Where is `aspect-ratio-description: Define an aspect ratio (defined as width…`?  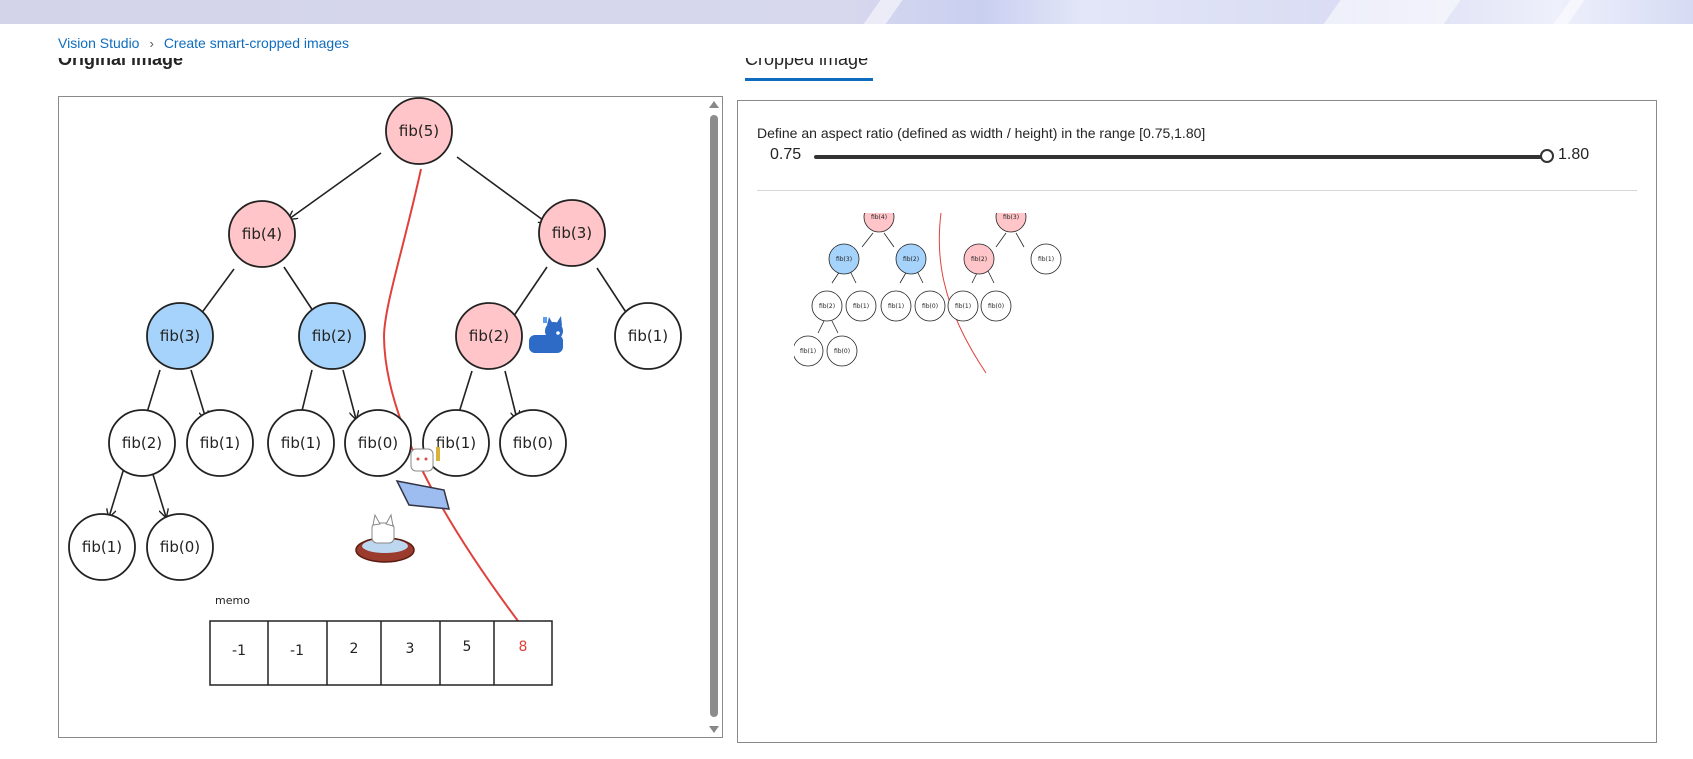 aspect-ratio-description: Define an aspect ratio (defined as width… is located at coordinates (981, 133).